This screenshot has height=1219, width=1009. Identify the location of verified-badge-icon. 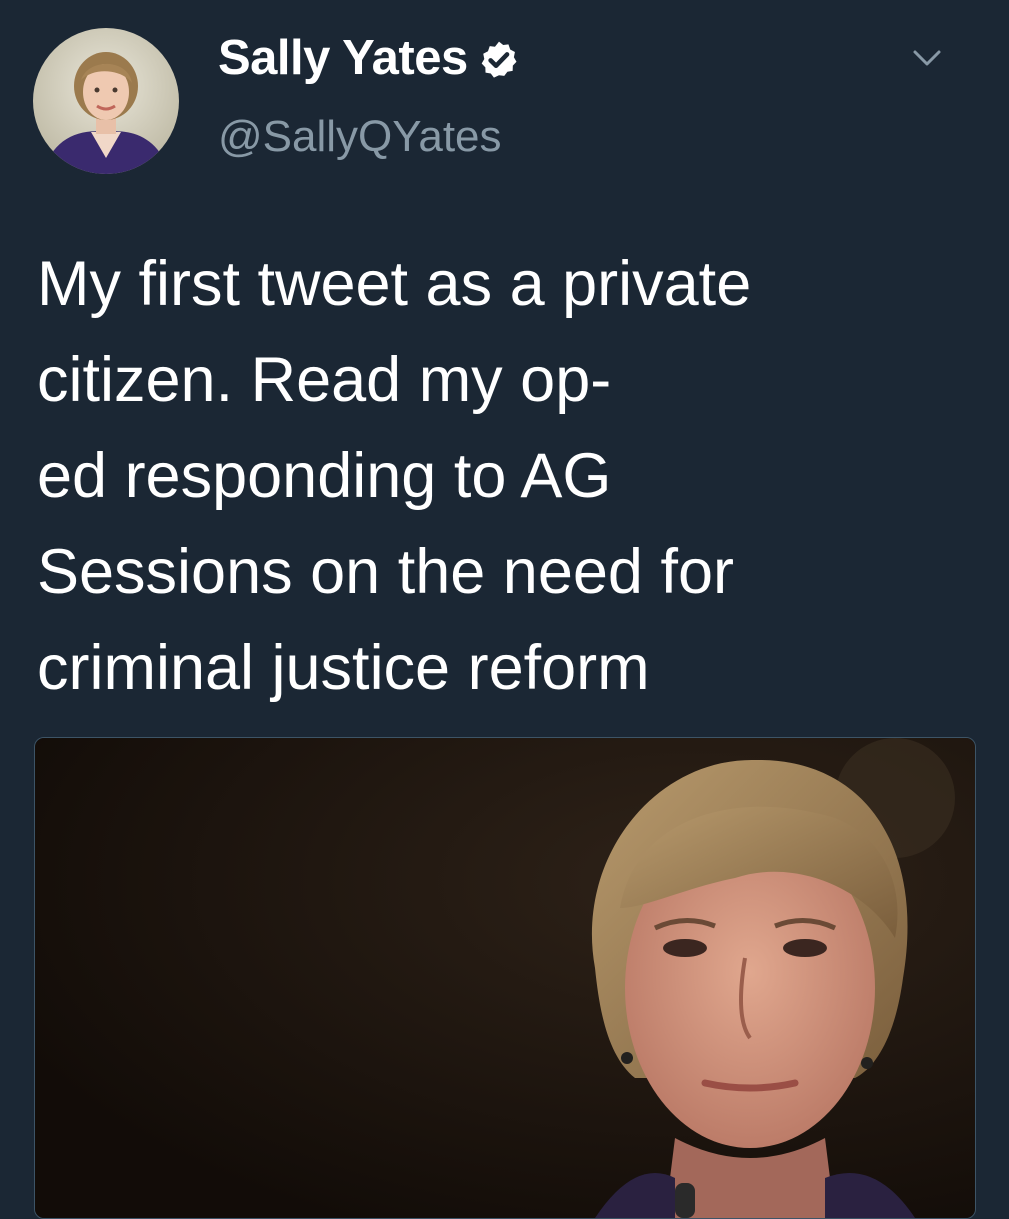
(499, 58).